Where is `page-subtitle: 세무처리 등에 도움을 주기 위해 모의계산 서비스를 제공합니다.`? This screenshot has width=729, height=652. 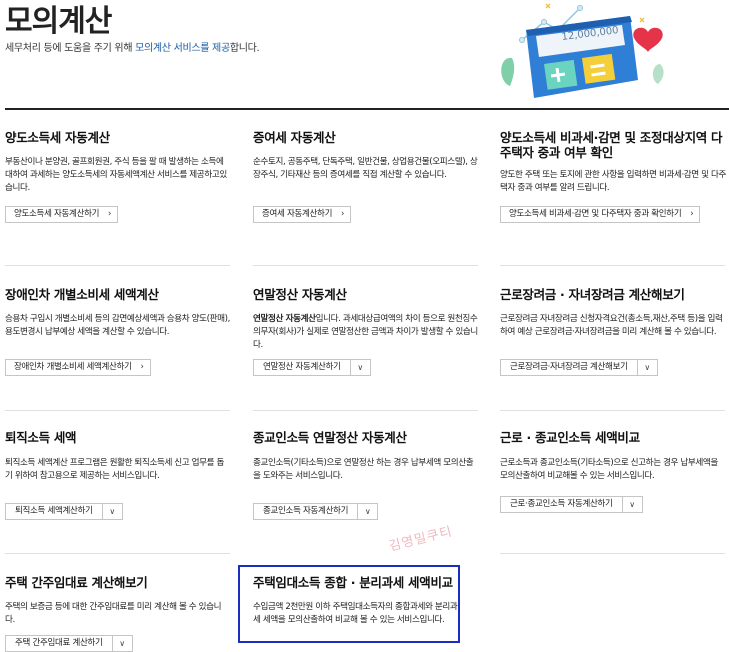 page-subtitle: 세무처리 등에 도움을 주기 위해 모의계산 서비스를 제공합니다. is located at coordinates (132, 46).